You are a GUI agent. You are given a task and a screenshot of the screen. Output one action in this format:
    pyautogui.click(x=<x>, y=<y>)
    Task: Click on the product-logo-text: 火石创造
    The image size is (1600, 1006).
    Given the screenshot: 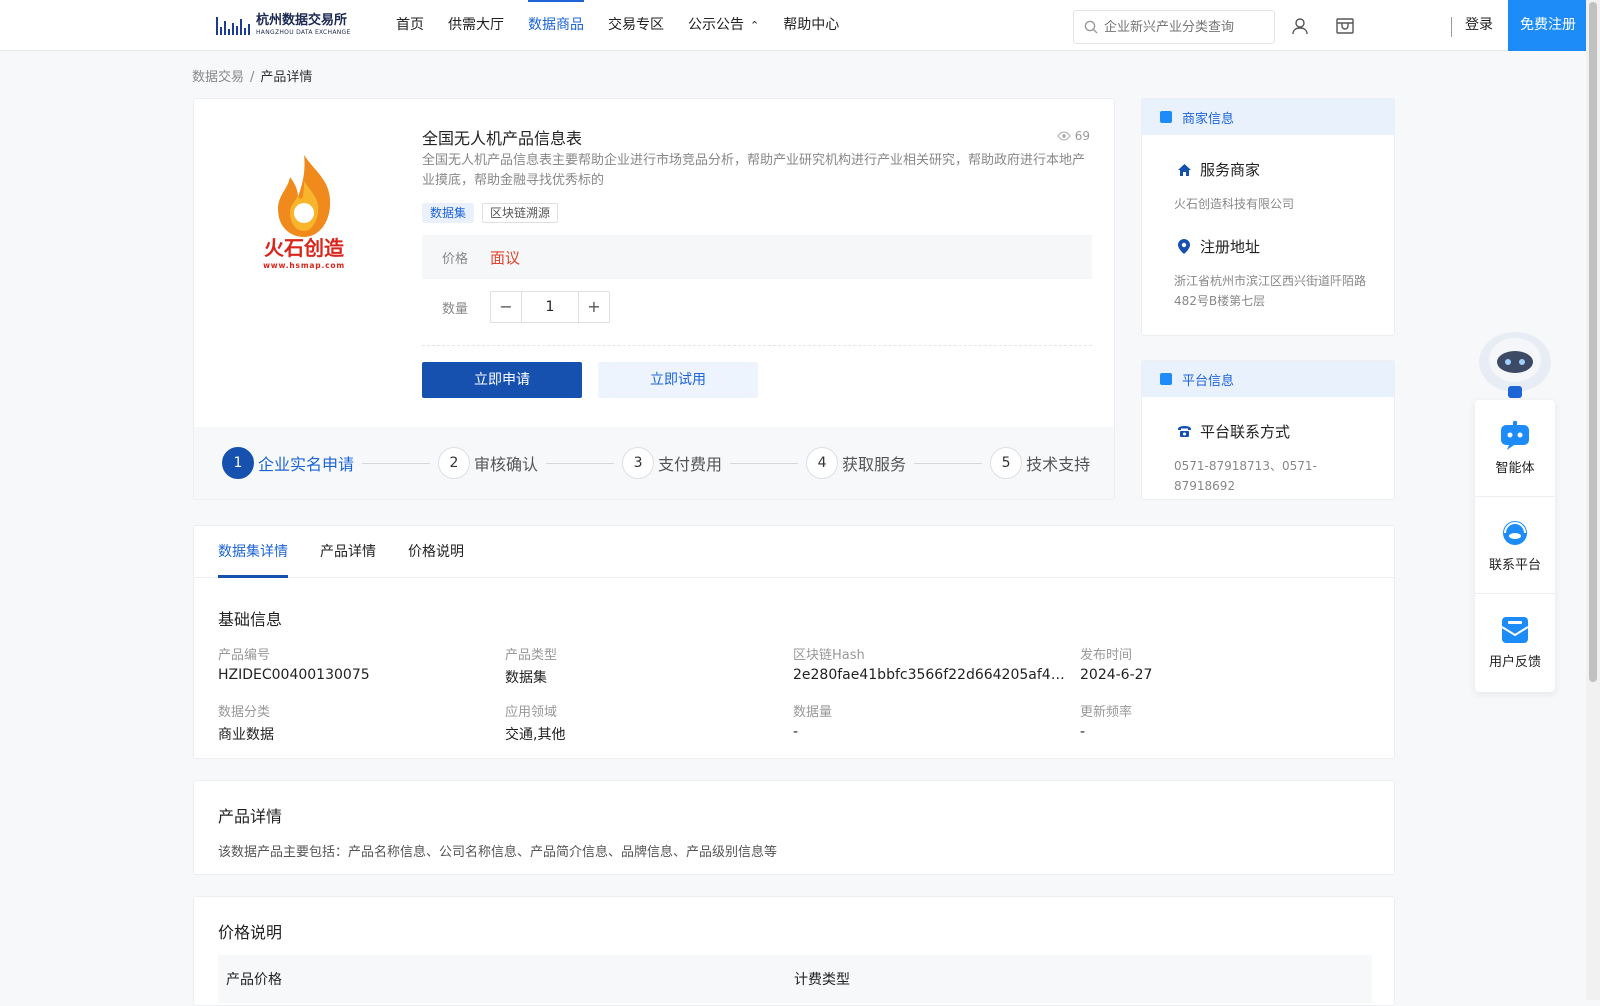 What is the action you would take?
    pyautogui.click(x=304, y=248)
    